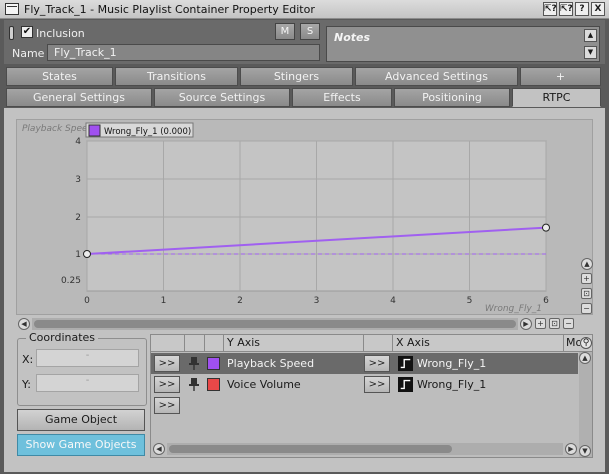 The height and width of the screenshot is (474, 609). What do you see at coordinates (60, 33) in the screenshot?
I see `inclusion-label: Inclusion` at bounding box center [60, 33].